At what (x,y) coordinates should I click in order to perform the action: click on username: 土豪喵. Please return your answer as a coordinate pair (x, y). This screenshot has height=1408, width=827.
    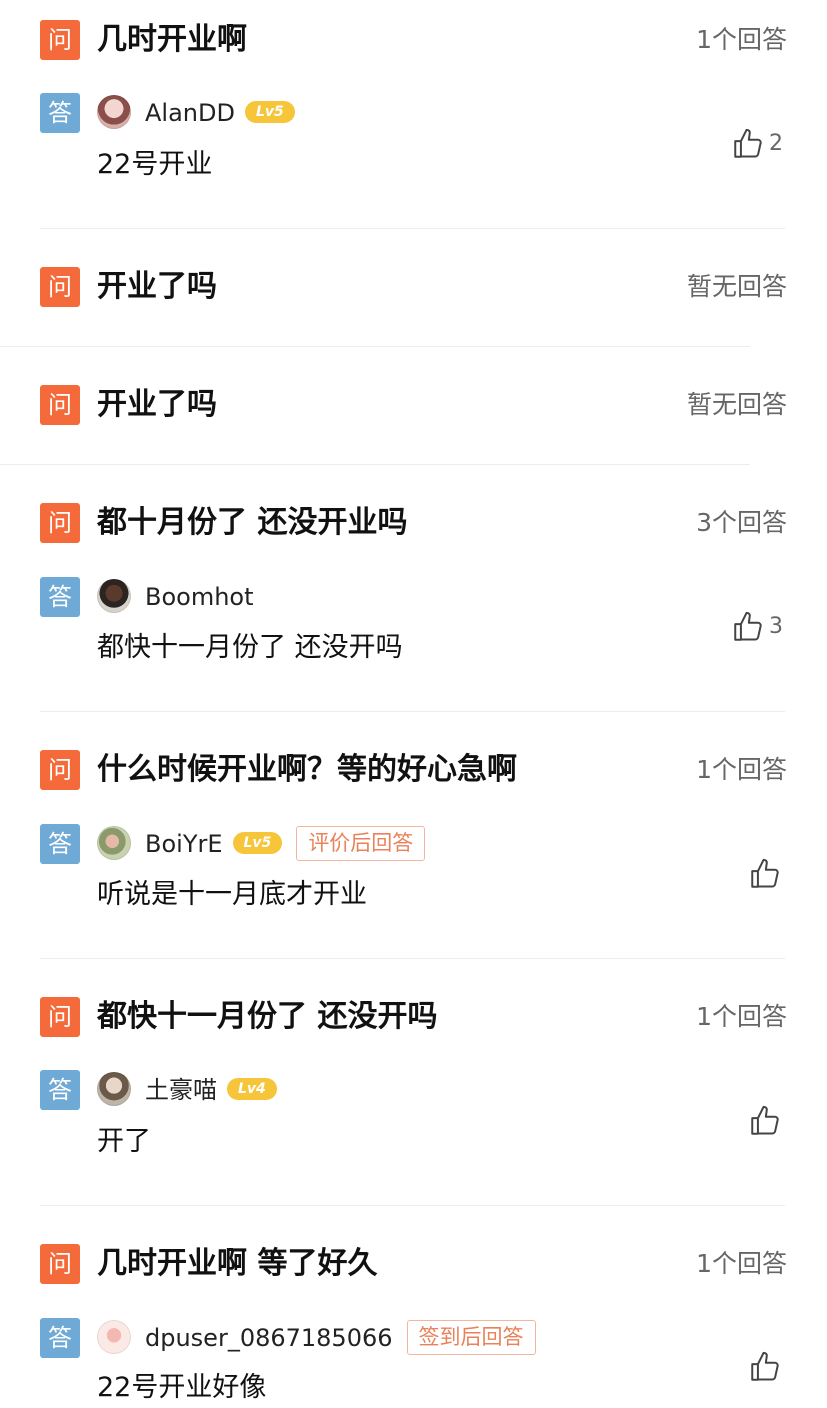
    Looking at the image, I should click on (181, 1090).